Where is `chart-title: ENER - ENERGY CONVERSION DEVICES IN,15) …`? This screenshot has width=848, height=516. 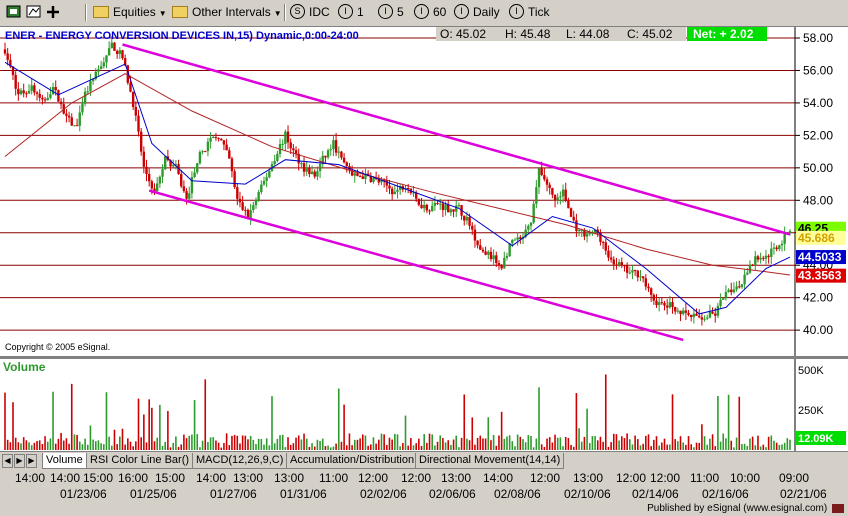
chart-title: ENER - ENERGY CONVERSION DEVICES IN,15) … is located at coordinates (182, 36).